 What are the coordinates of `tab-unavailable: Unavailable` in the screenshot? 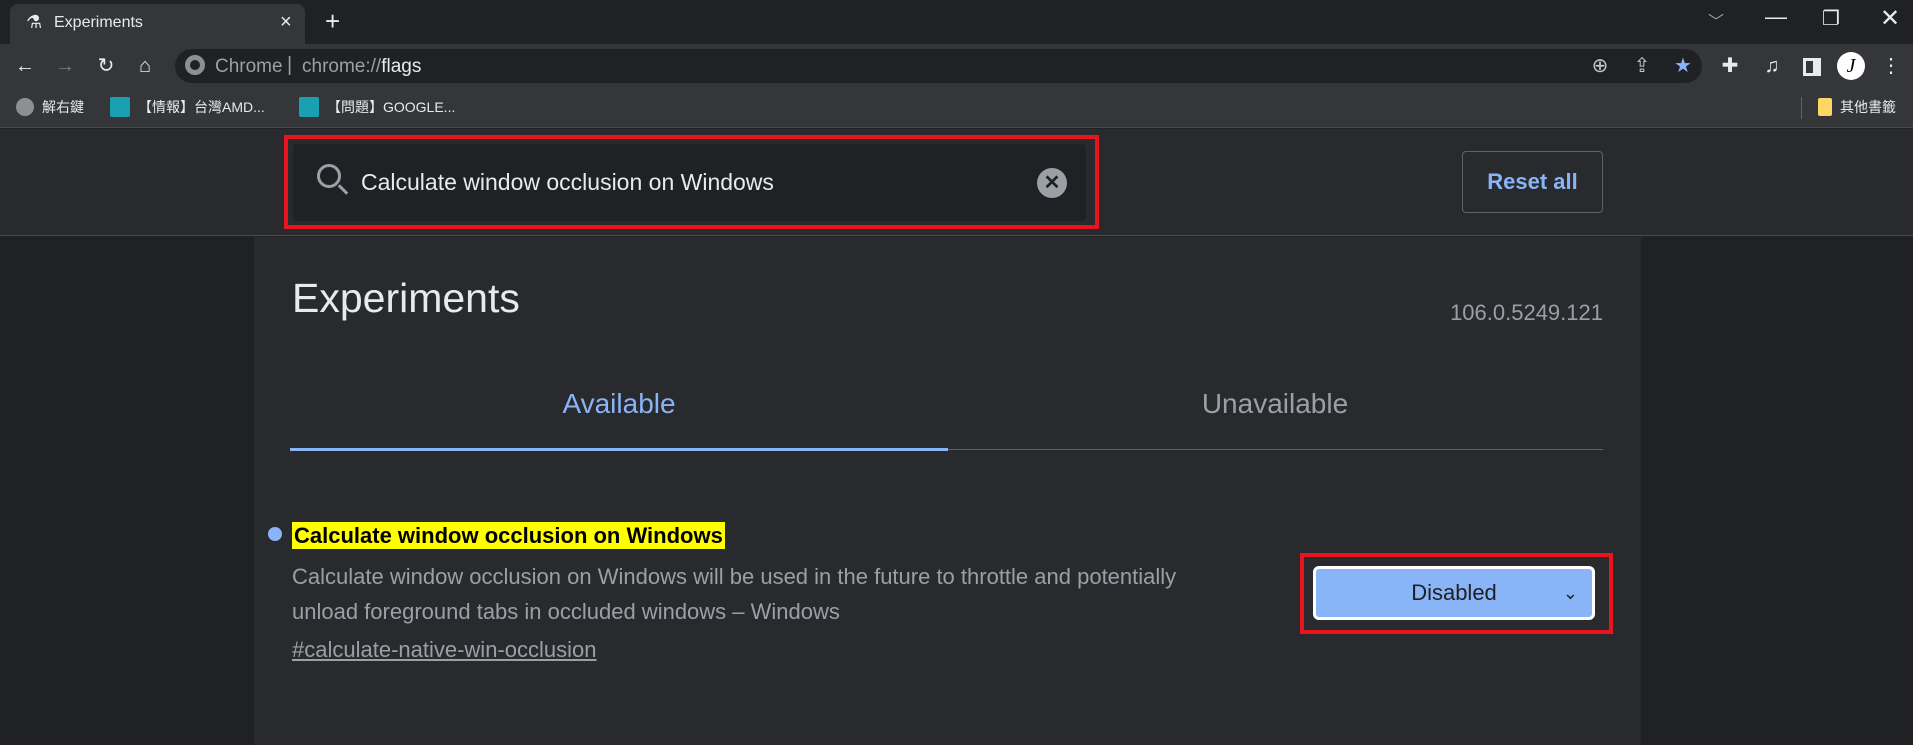 It's located at (1275, 404).